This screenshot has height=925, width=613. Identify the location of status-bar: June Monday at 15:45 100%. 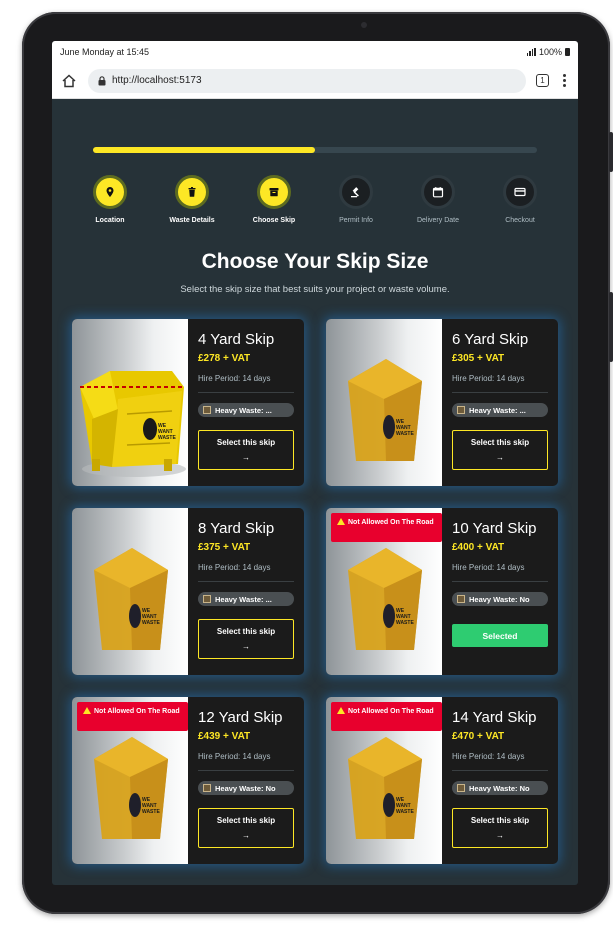
(315, 52).